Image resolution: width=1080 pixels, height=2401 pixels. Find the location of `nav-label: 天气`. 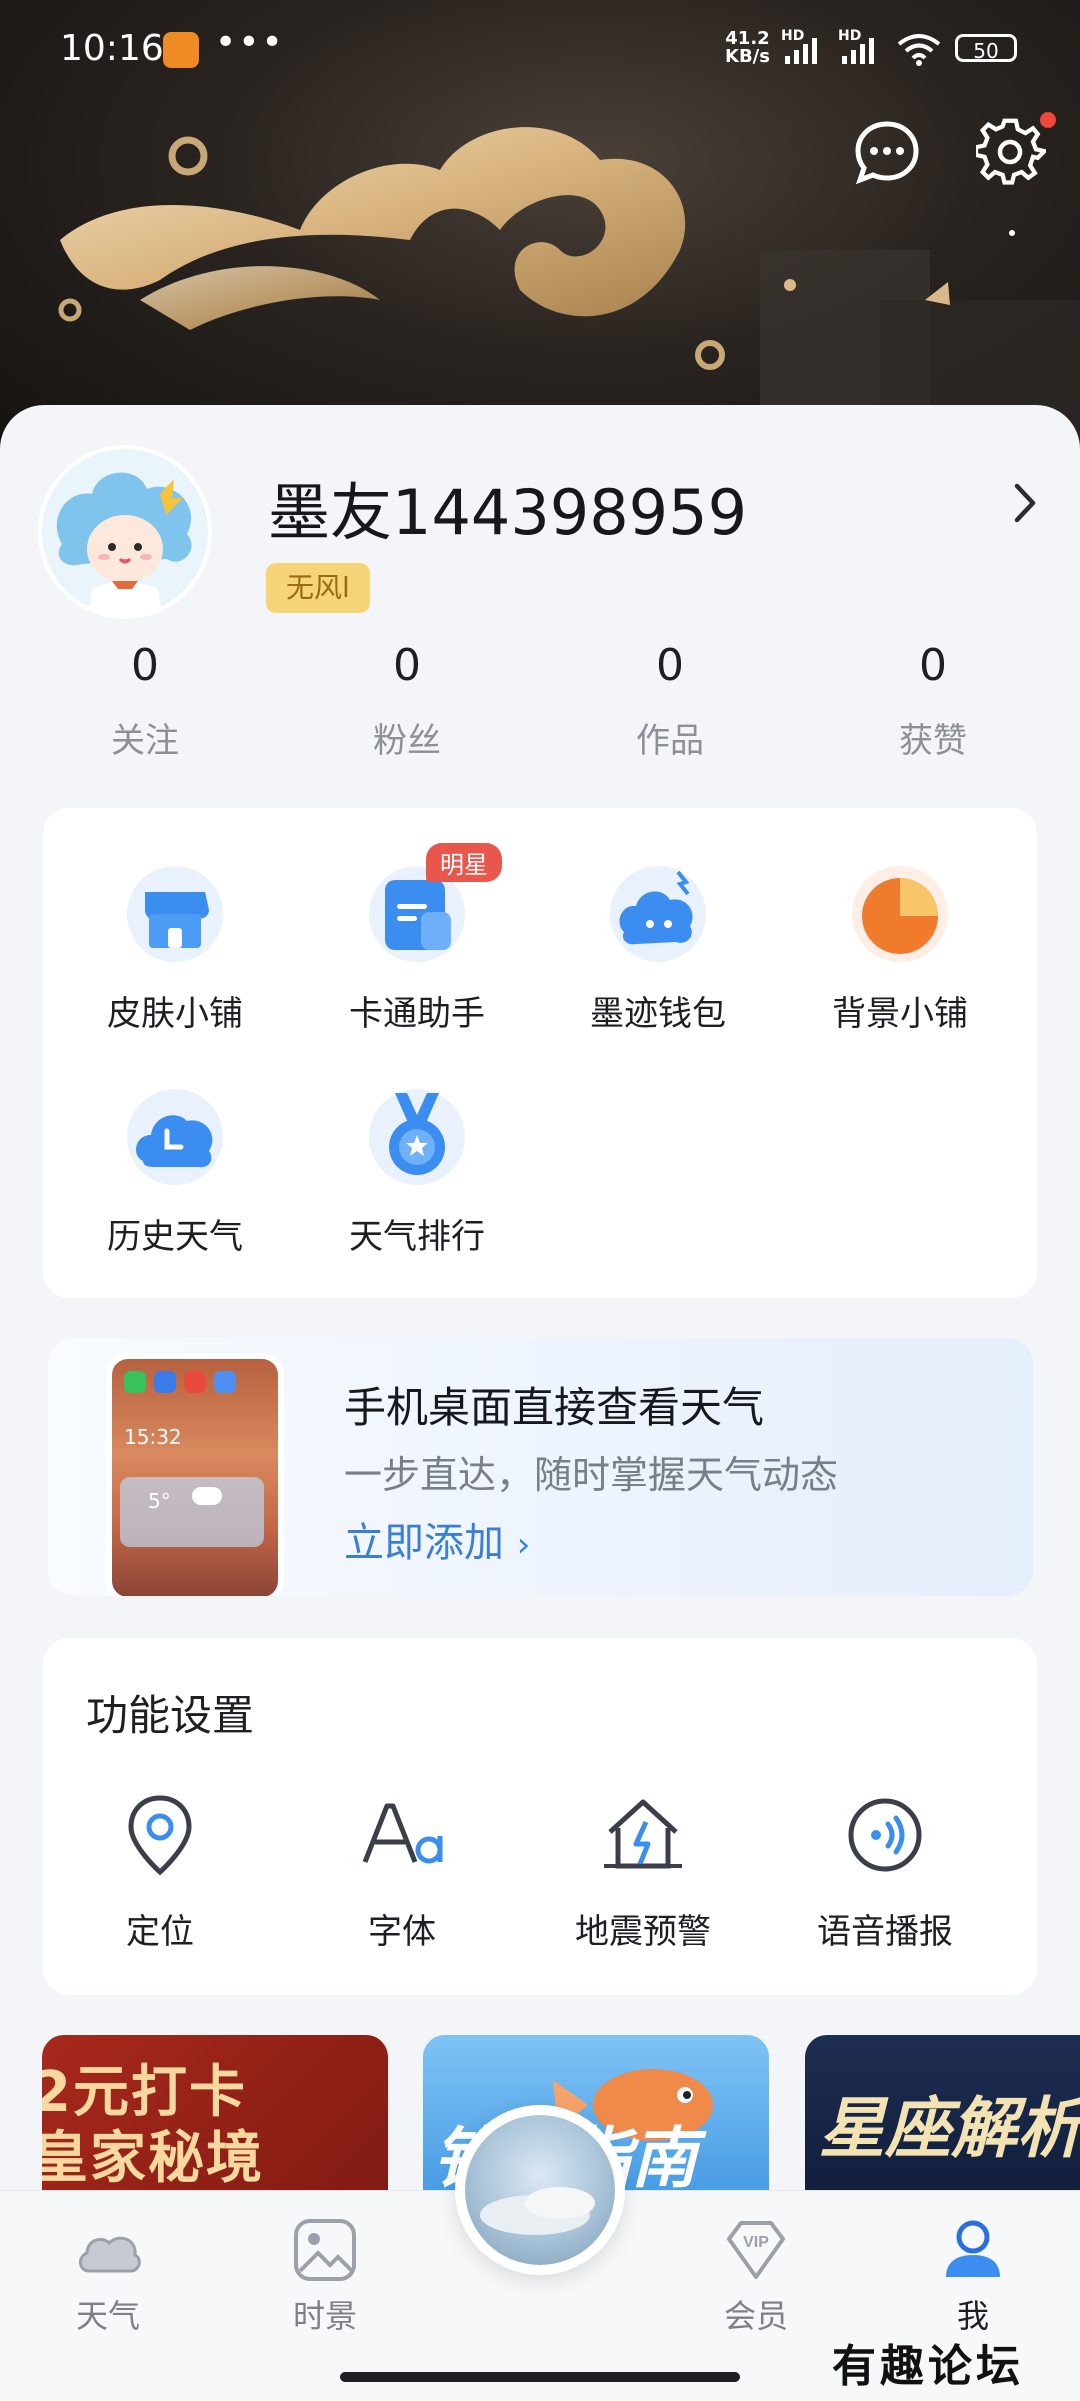

nav-label: 天气 is located at coordinates (107, 2316).